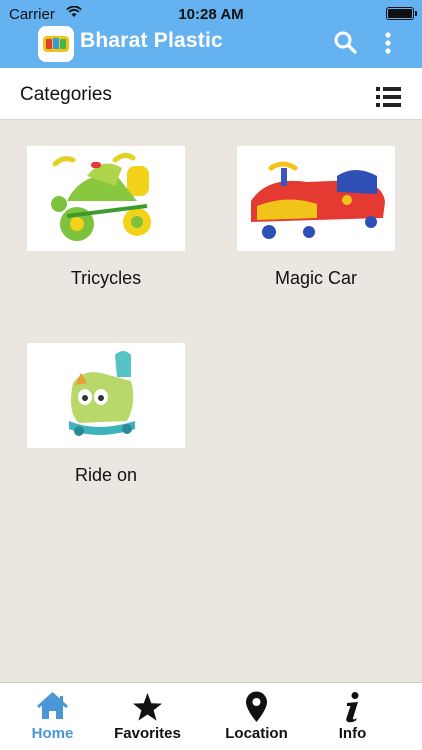 This screenshot has height=750, width=422. I want to click on tab-label: Info, so click(352, 733).